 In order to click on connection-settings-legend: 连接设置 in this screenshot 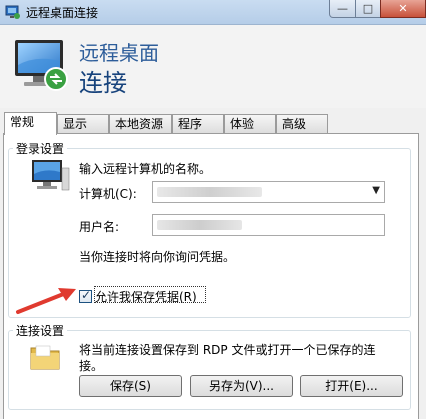, I will do `click(40, 330)`.